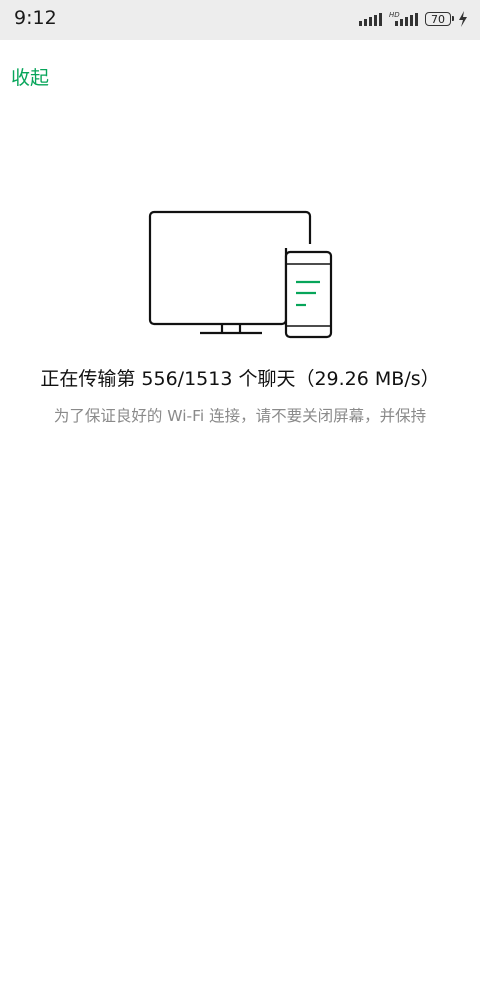  Describe the element at coordinates (240, 416) in the screenshot. I see `transfer-hint-text: 为了保证良好的 Wi-Fi 连接，请不要关闭屏幕，并保持` at that location.